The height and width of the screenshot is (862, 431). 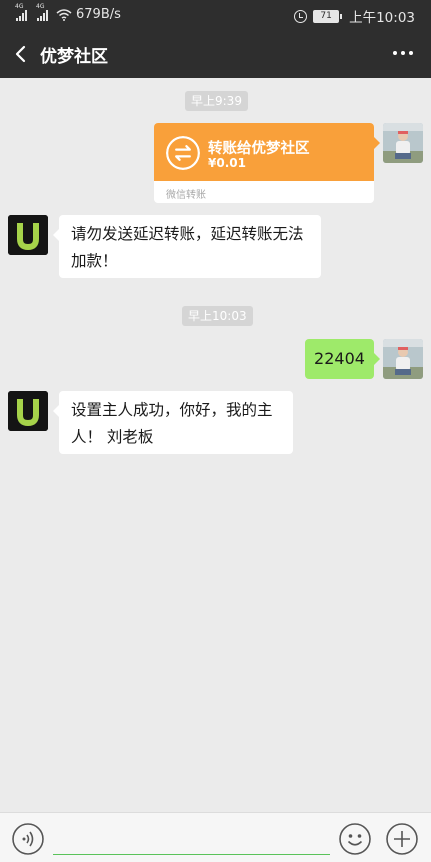 I want to click on signal-icon-2: 4G, so click(x=42, y=12).